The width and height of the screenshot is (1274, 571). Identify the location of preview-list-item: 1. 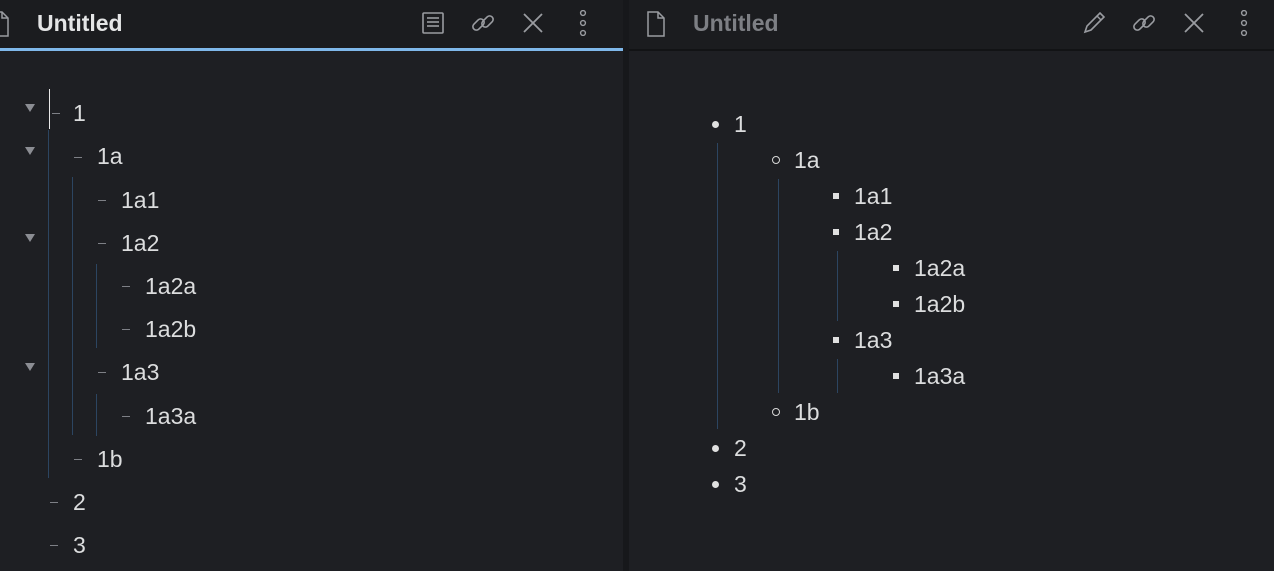
(740, 124).